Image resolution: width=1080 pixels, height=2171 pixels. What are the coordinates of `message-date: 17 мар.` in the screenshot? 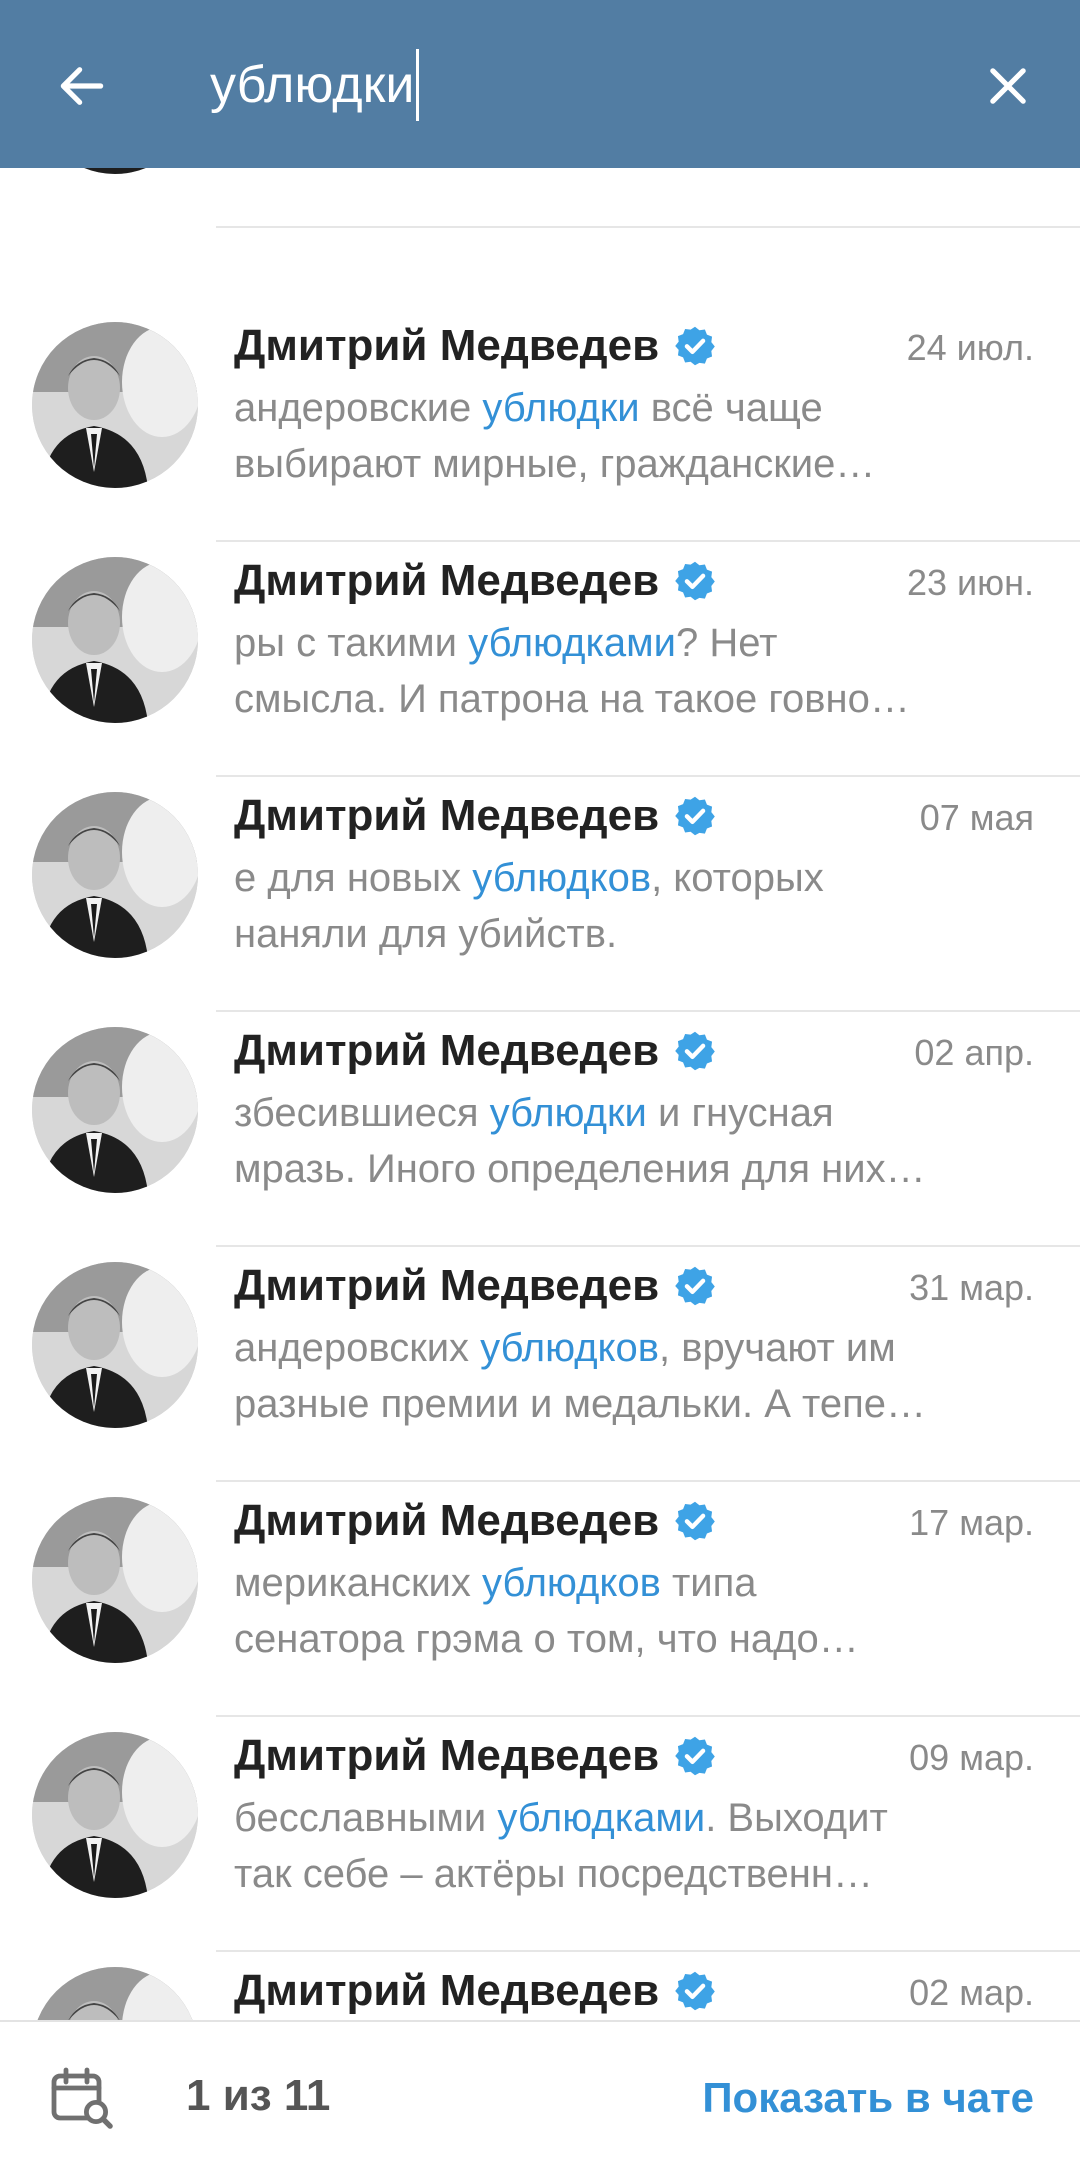 It's located at (971, 1522).